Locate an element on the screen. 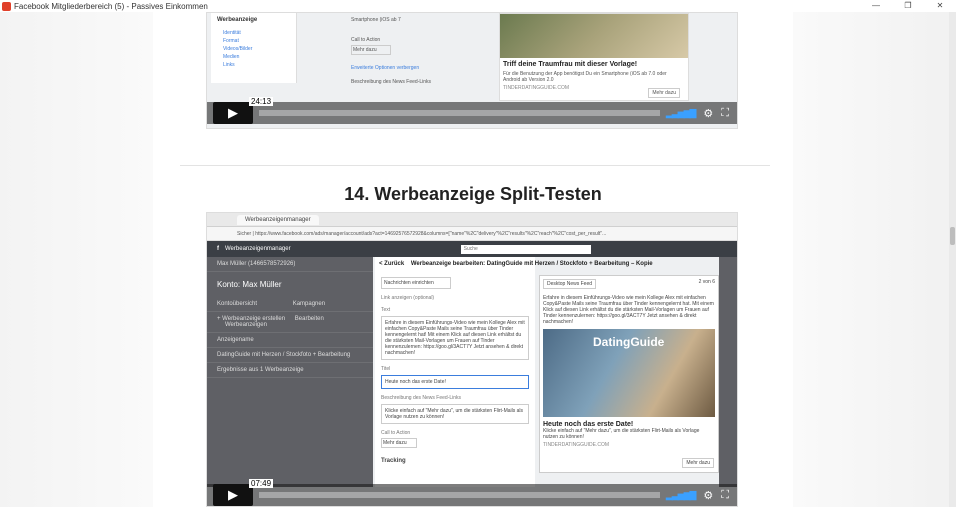 Image resolution: width=956 pixels, height=507 pixels. section-heading: 14. Werbeanzeige Split-Testen is located at coordinates (473, 194).